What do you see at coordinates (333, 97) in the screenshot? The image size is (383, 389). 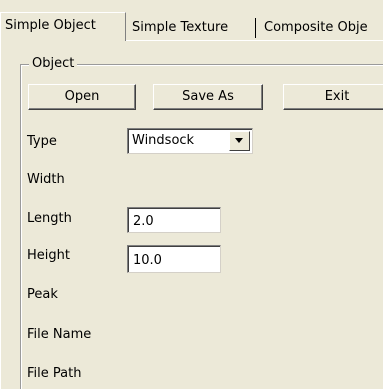 I see `exit-button: Exit` at bounding box center [333, 97].